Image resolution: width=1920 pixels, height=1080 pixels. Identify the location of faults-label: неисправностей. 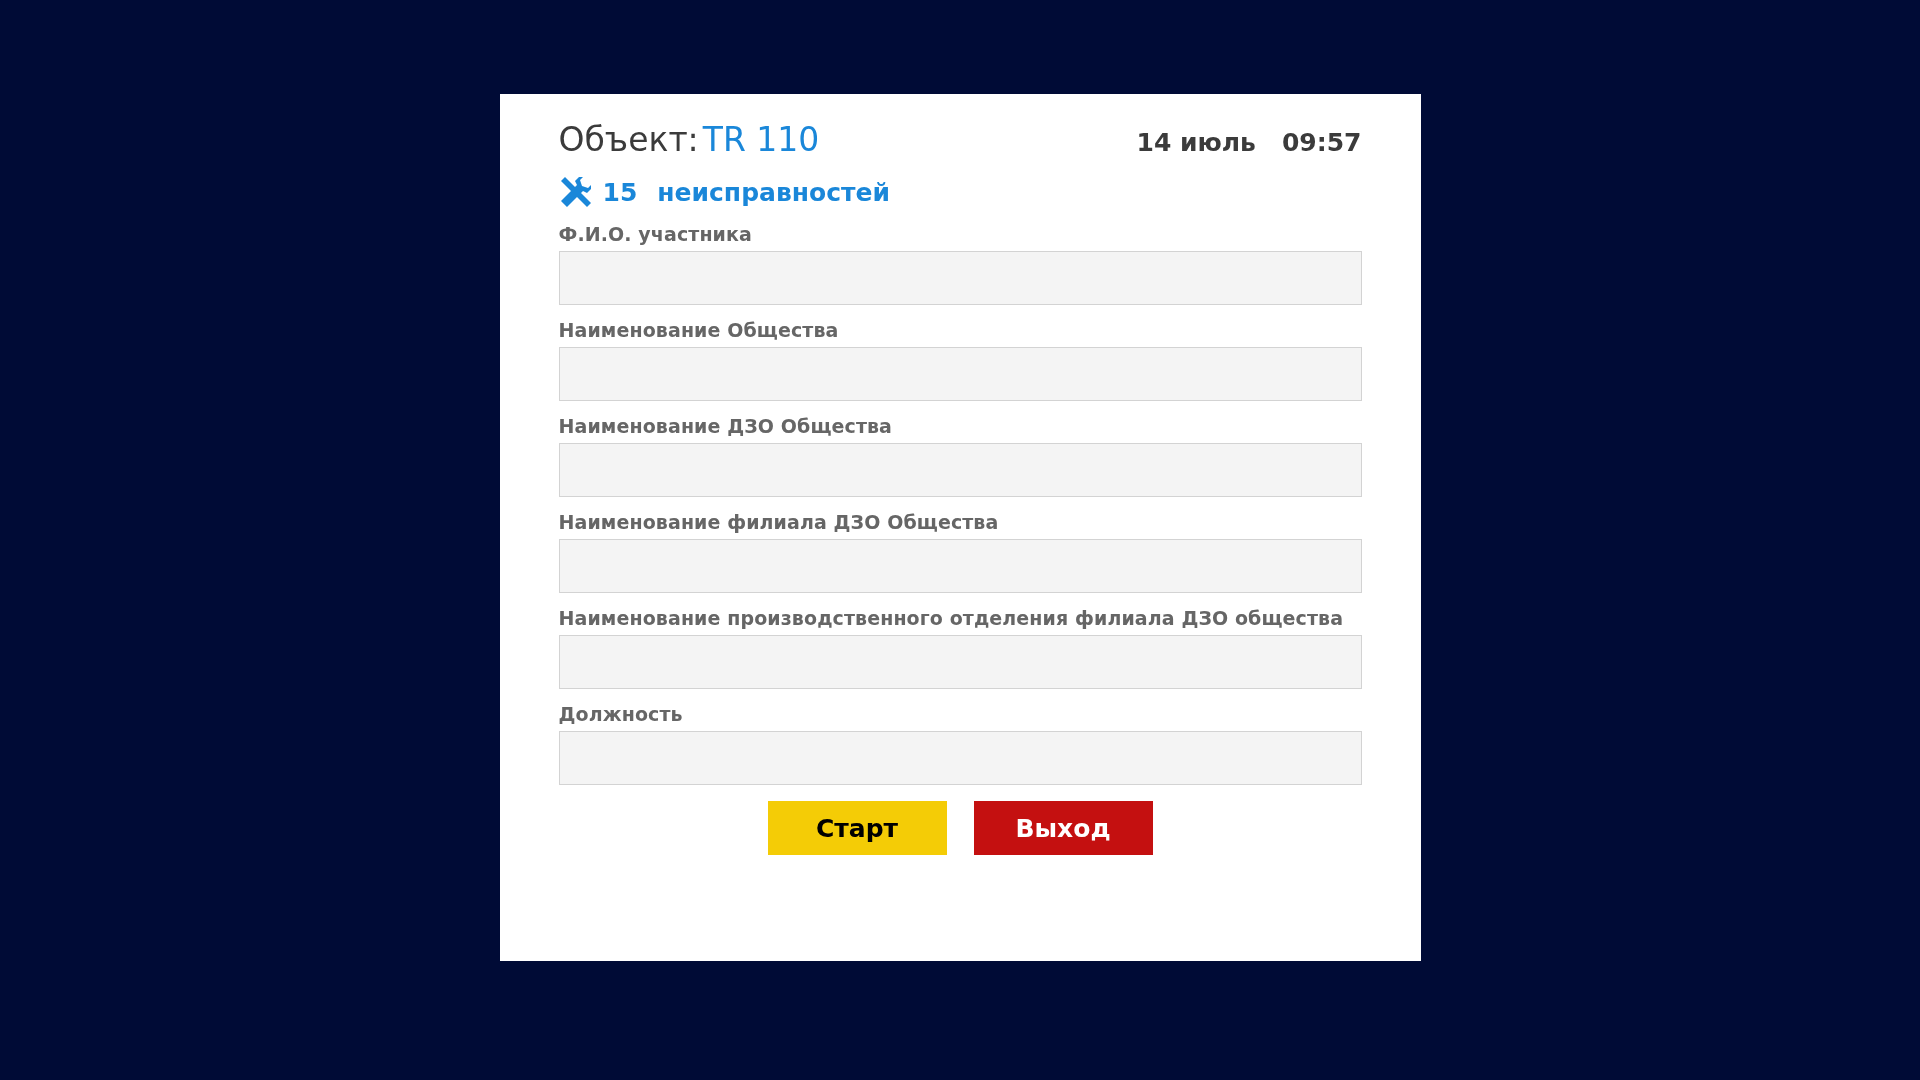
(773, 192).